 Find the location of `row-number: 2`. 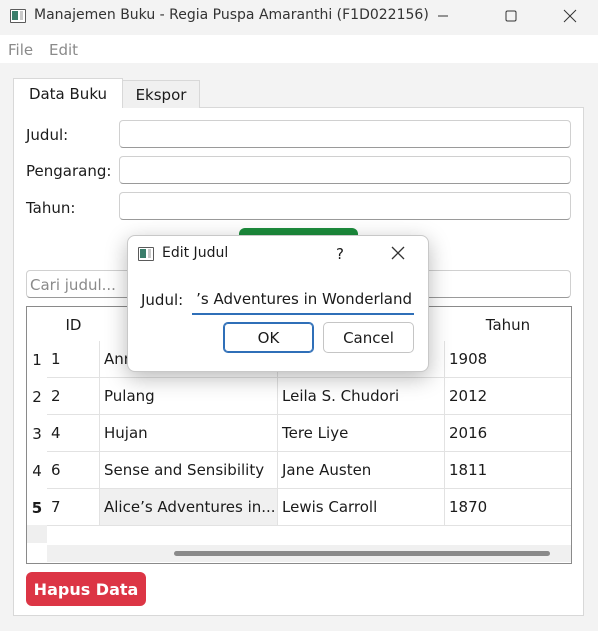

row-number: 2 is located at coordinates (37, 396).